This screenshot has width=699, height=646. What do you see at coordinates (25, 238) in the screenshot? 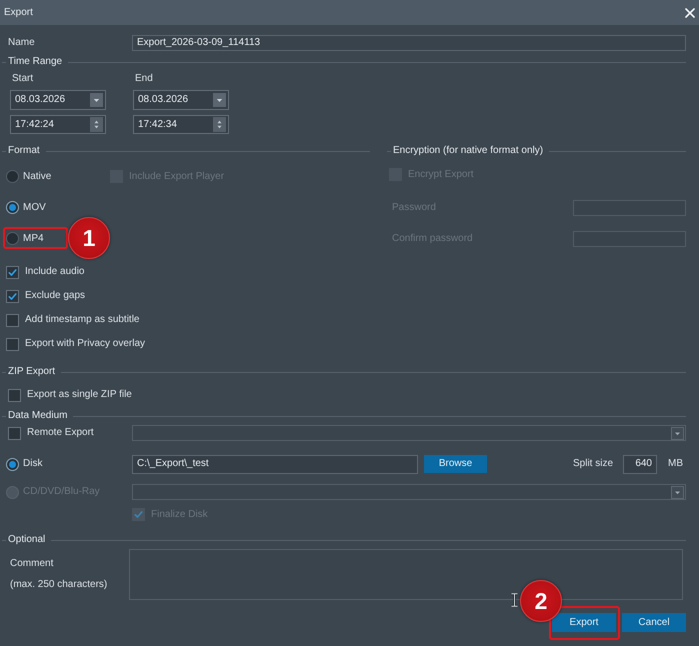
I see `radio-option: MP4` at bounding box center [25, 238].